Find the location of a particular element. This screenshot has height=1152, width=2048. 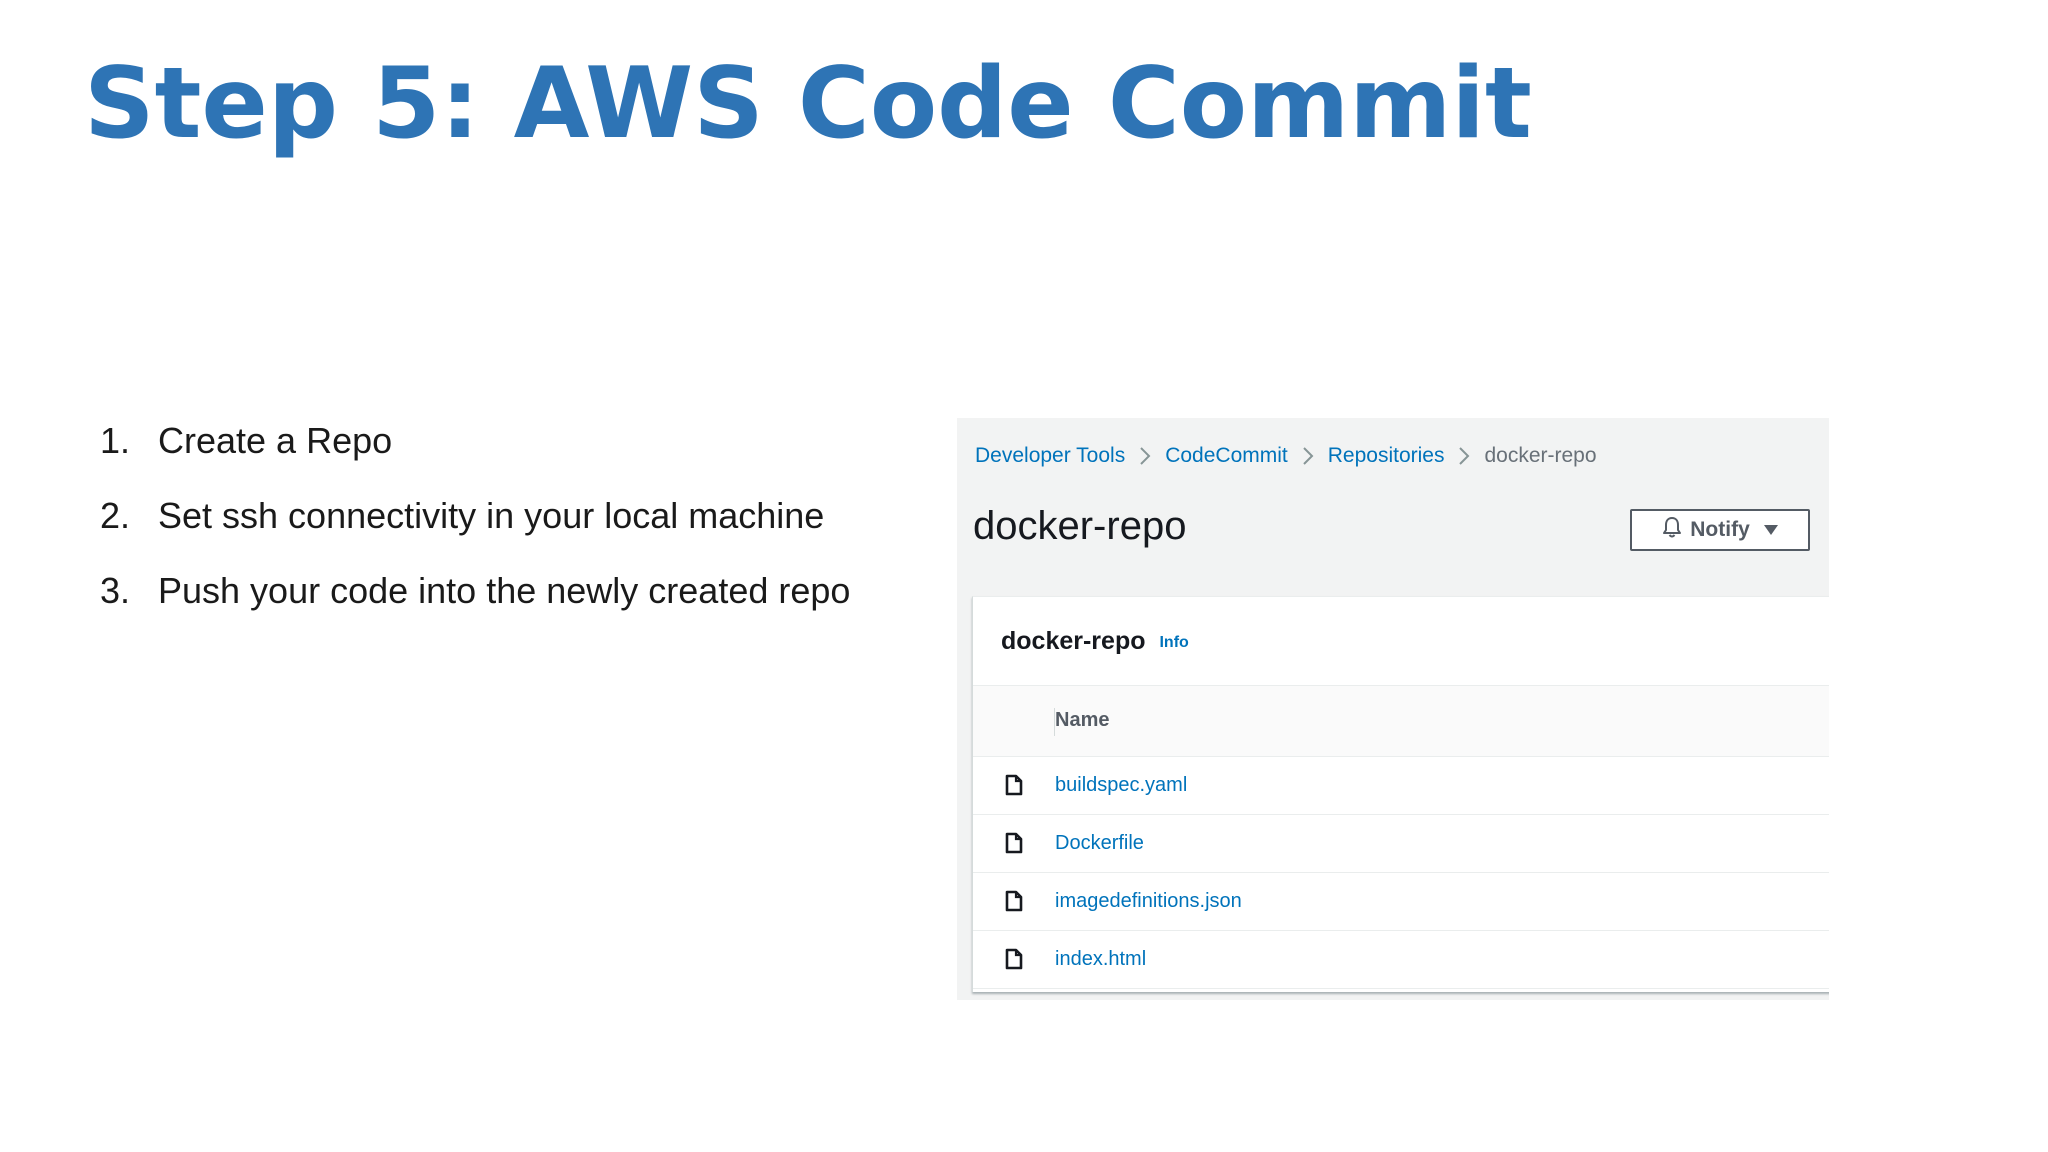

info-link: Info is located at coordinates (1173, 643).